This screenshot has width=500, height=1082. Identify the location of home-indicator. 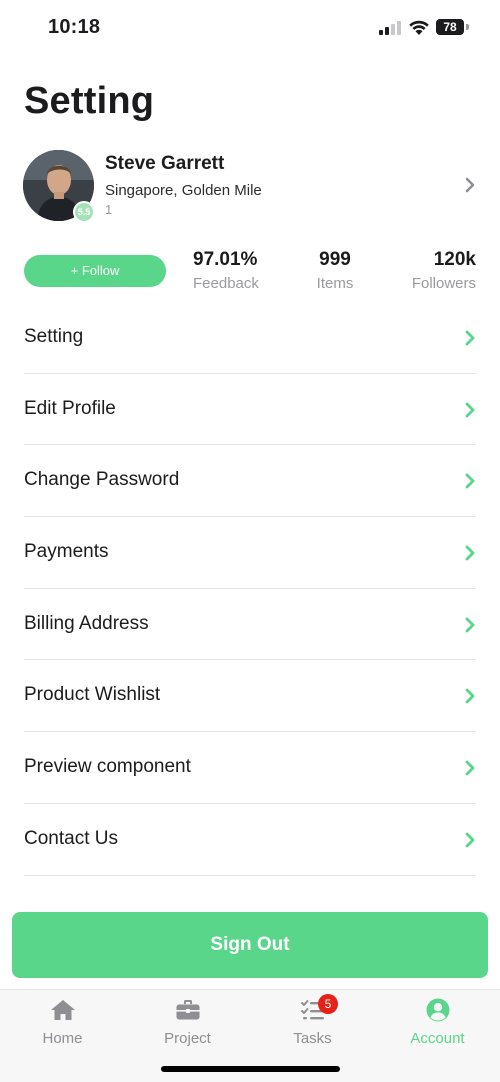
(250, 1069).